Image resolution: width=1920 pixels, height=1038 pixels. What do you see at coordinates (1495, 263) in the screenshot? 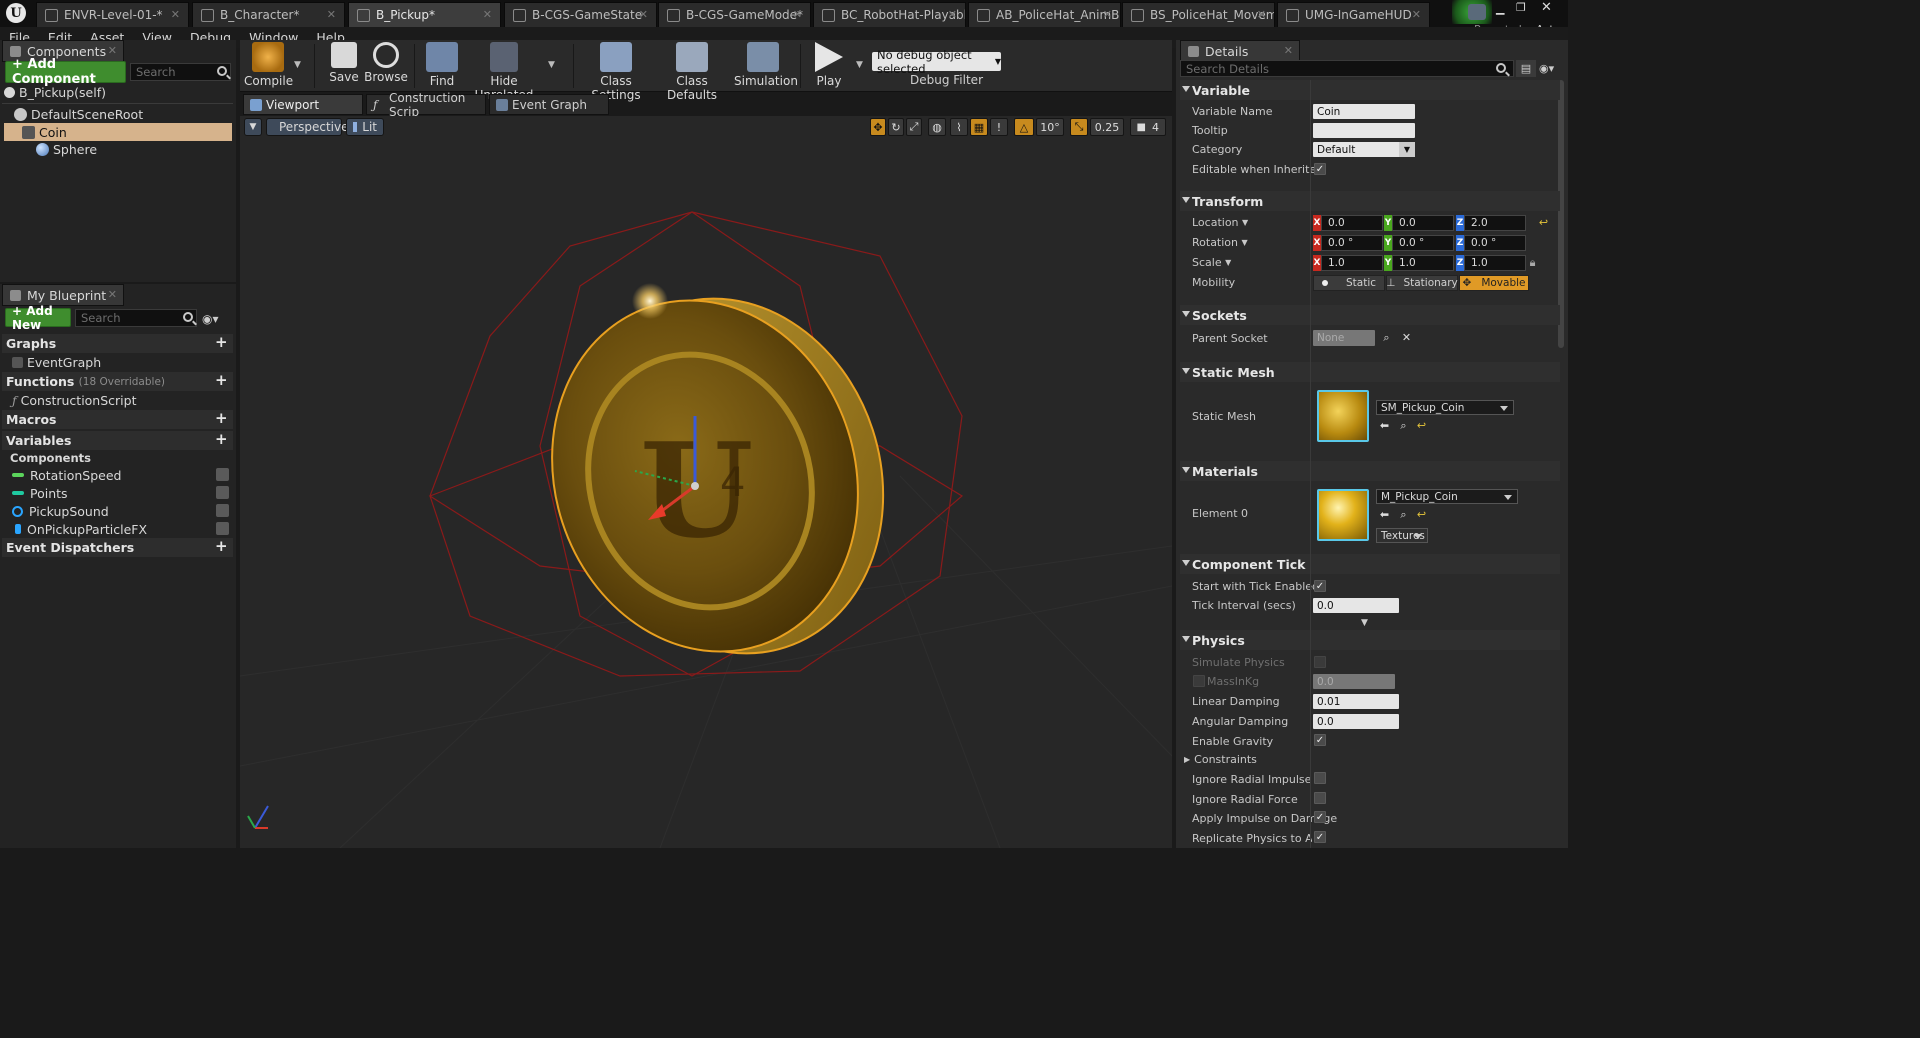
I see `scale-z-input: 1.0` at bounding box center [1495, 263].